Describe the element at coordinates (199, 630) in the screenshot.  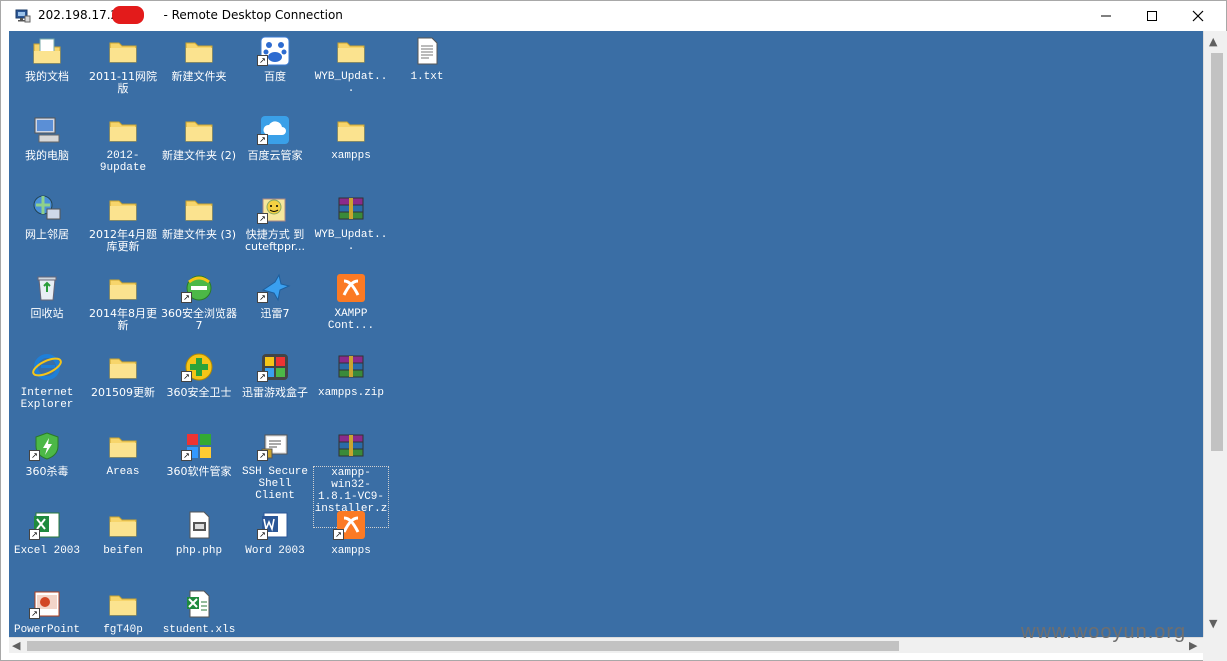
I see `desktop-icon-label: student.xls` at that location.